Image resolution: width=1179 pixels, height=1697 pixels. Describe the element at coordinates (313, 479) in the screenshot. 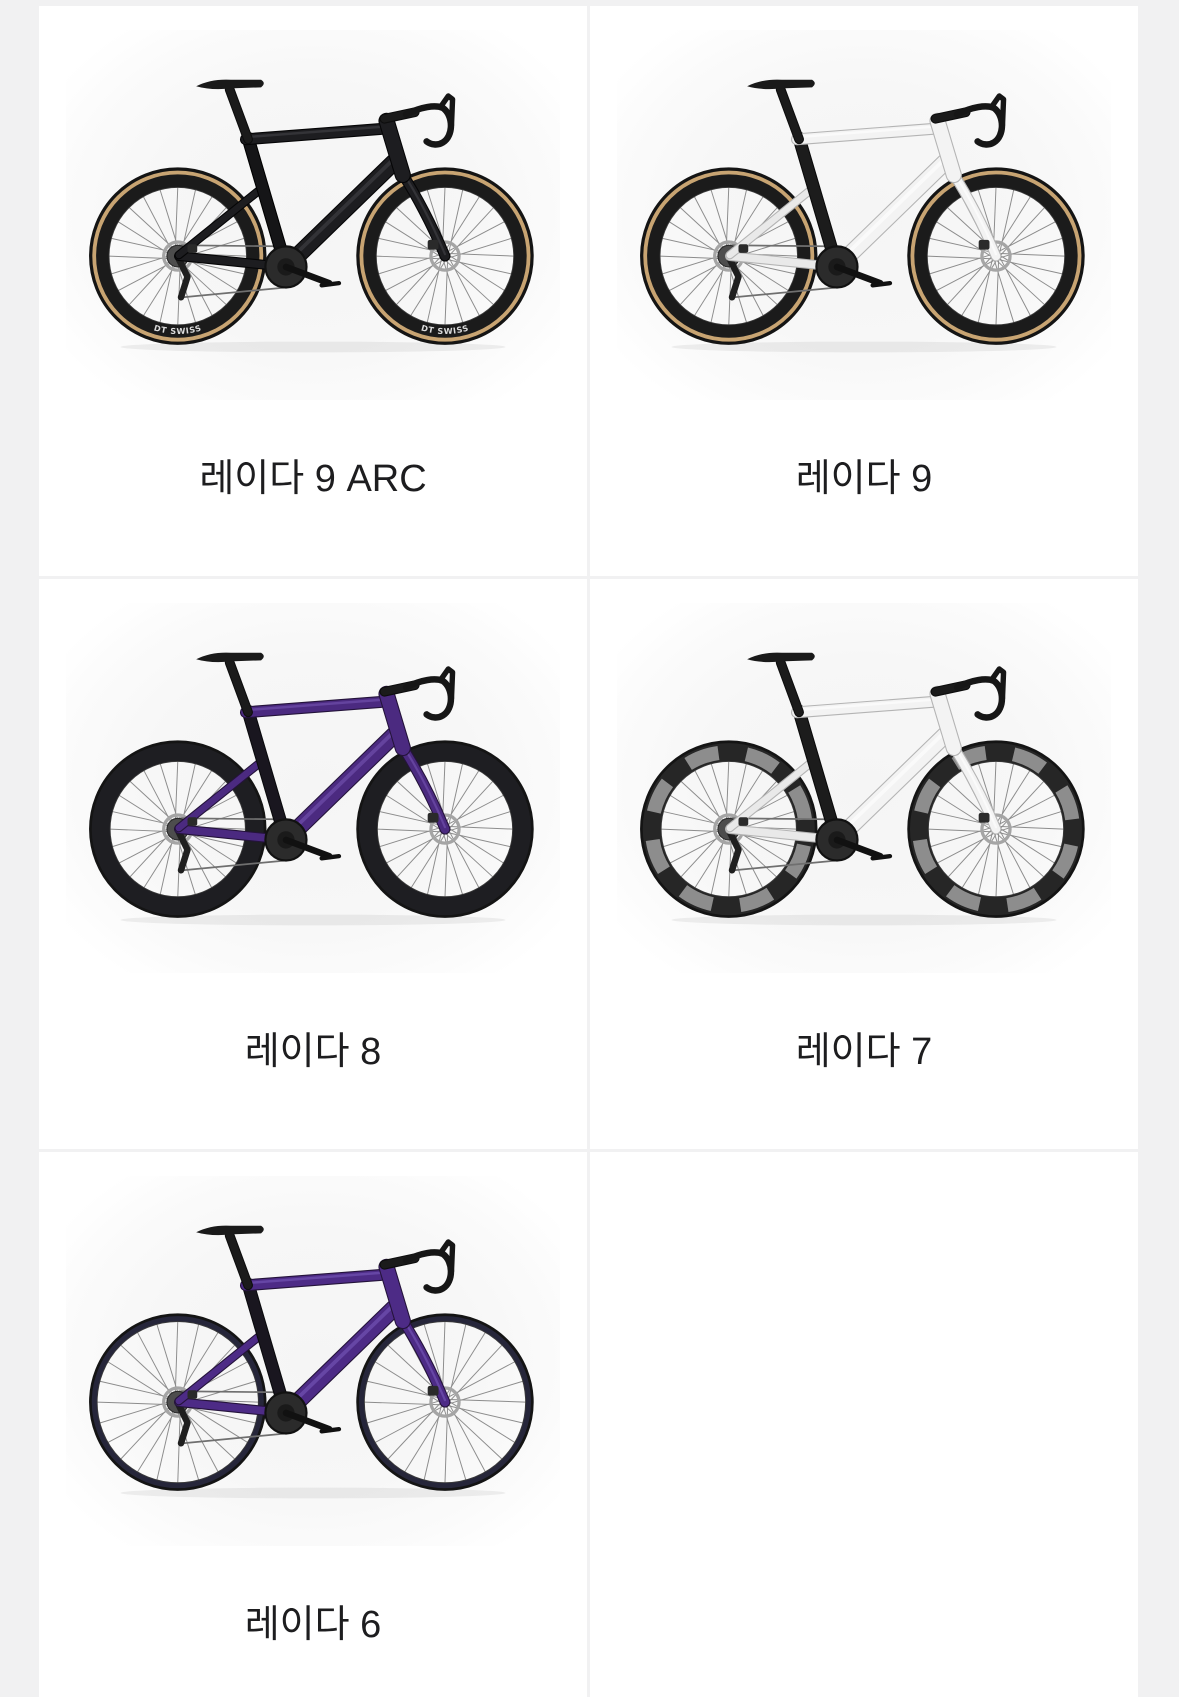

I see `product-name: 레이다 9 ARC` at that location.